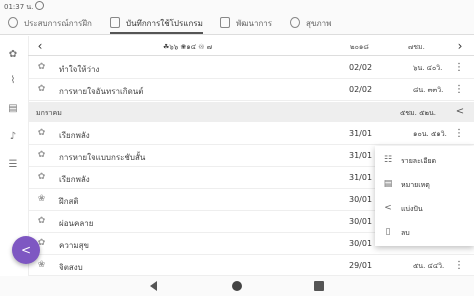 The width and height of the screenshot is (474, 296). Describe the element at coordinates (237, 7) in the screenshot. I see `status-bar: 01:37 น.` at that location.